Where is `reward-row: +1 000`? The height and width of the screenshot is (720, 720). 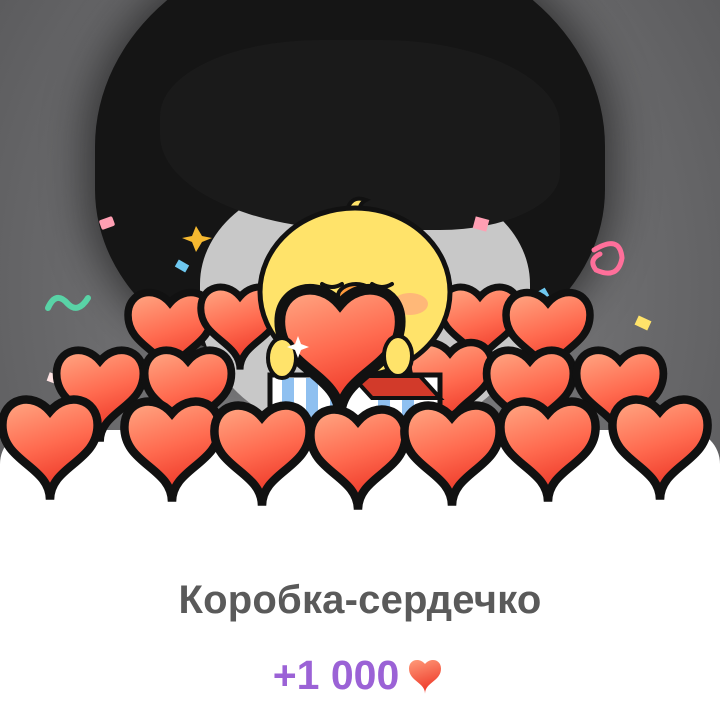
reward-row: +1 000 is located at coordinates (360, 675).